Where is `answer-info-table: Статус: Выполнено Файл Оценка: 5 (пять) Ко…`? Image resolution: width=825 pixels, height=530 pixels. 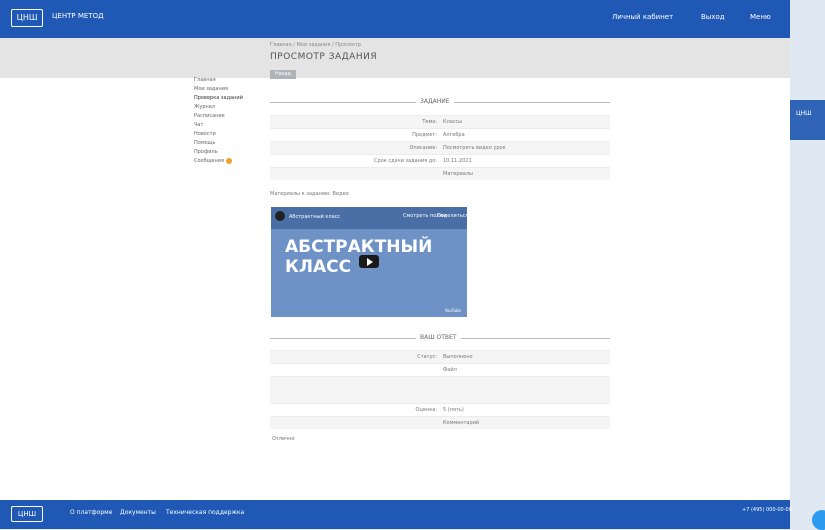 answer-info-table: Статус: Выполнено Файл Оценка: 5 (пять) Ко… is located at coordinates (440, 389).